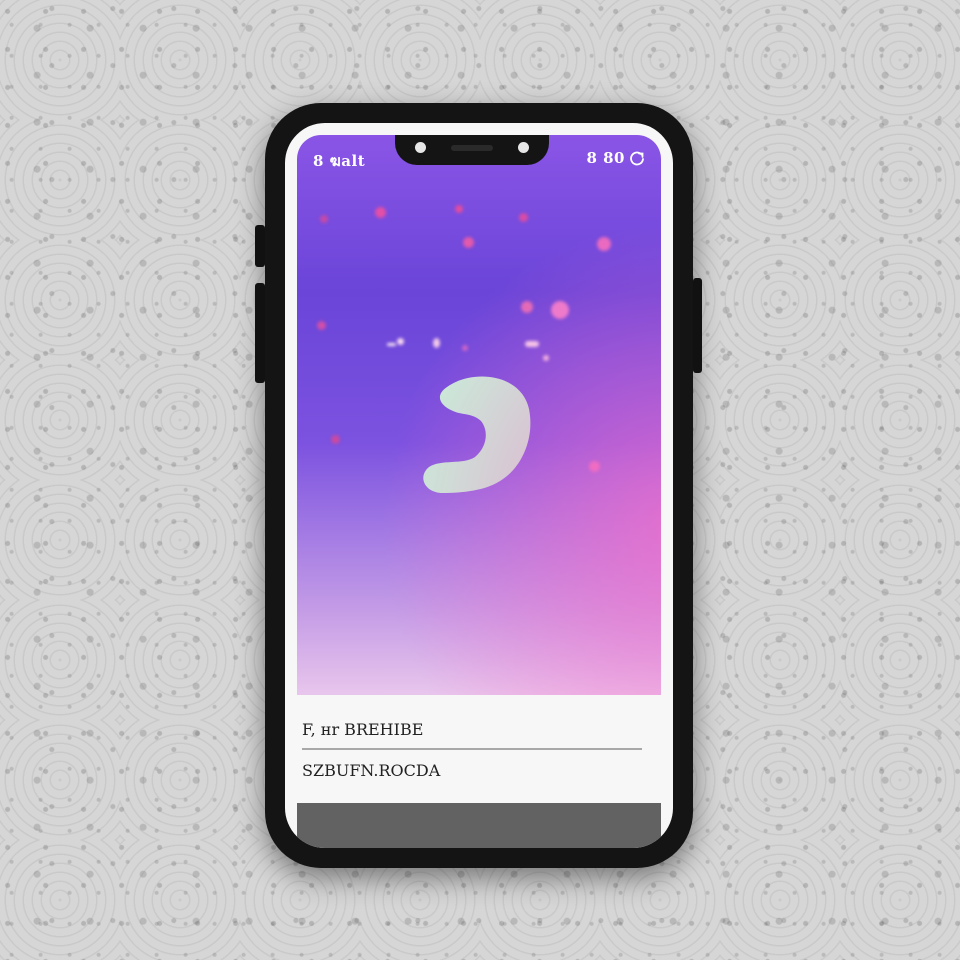 This screenshot has height=960, width=960. Describe the element at coordinates (472, 749) in the screenshot. I see `divider` at that location.